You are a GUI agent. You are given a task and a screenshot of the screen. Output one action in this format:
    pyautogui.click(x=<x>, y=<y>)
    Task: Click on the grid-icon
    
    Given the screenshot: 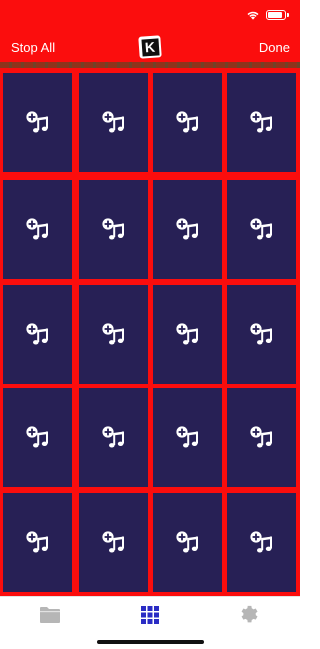 What is the action you would take?
    pyautogui.click(x=150, y=615)
    